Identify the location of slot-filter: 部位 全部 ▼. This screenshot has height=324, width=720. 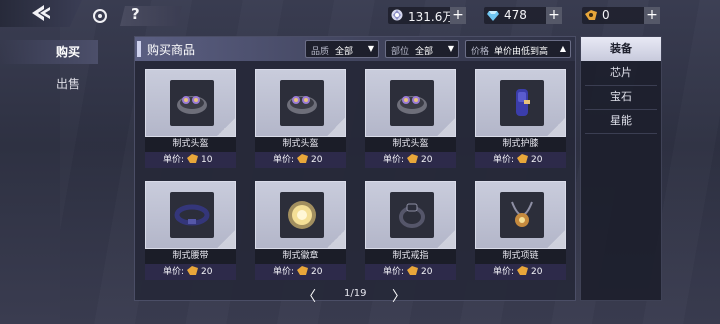
(422, 49).